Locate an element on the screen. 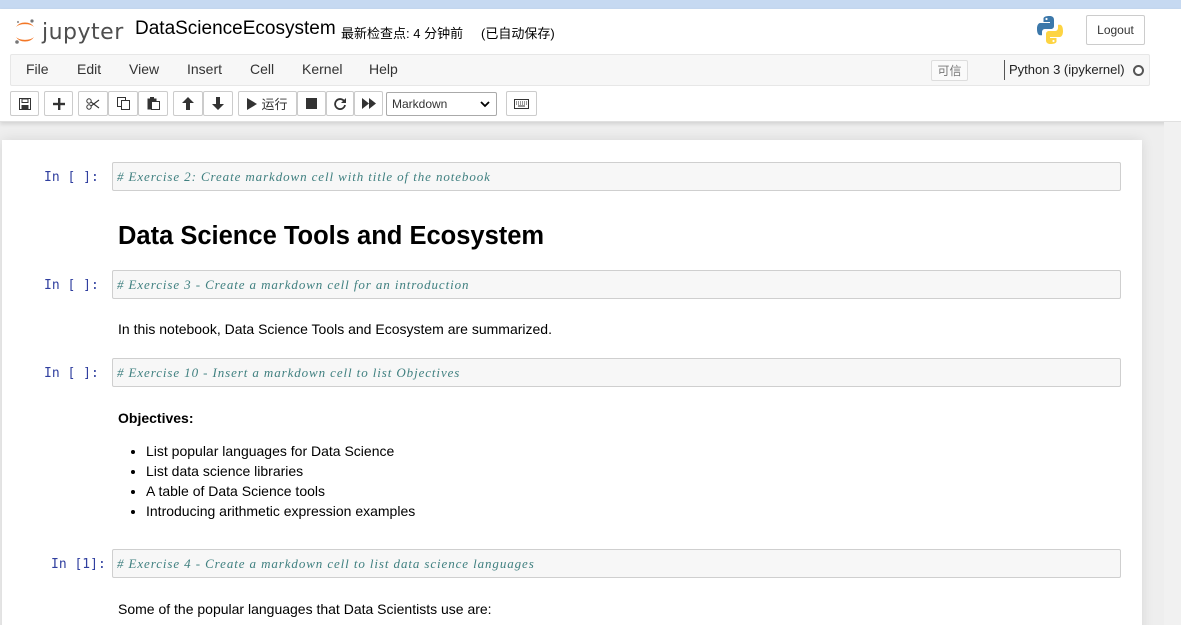 Image resolution: width=1181 pixels, height=625 pixels. copy-button is located at coordinates (123, 103).